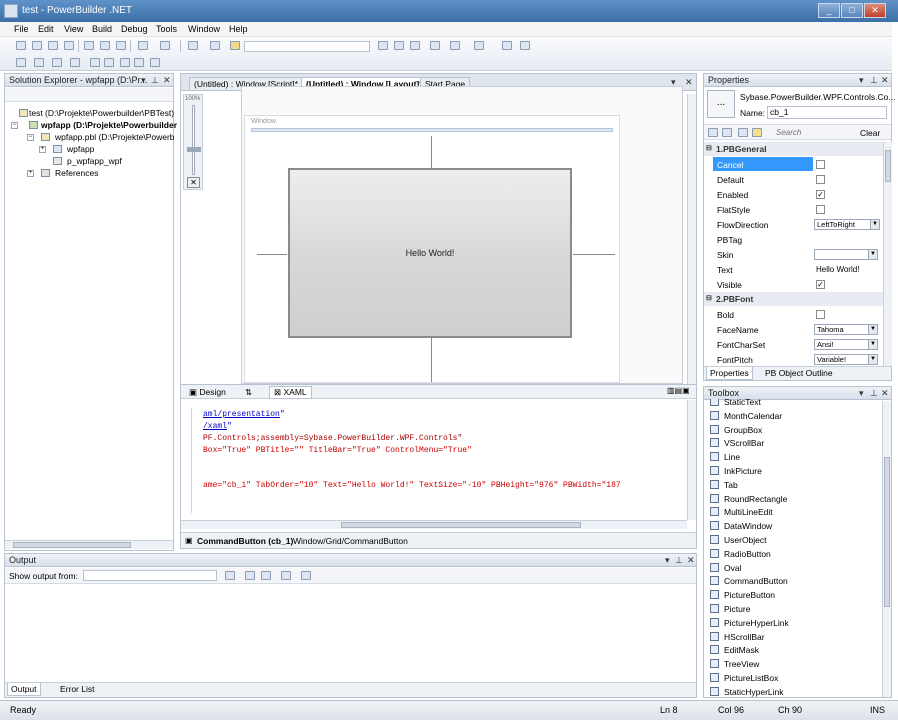  Describe the element at coordinates (109, 62) in the screenshot. I see `send-back-icon` at that location.